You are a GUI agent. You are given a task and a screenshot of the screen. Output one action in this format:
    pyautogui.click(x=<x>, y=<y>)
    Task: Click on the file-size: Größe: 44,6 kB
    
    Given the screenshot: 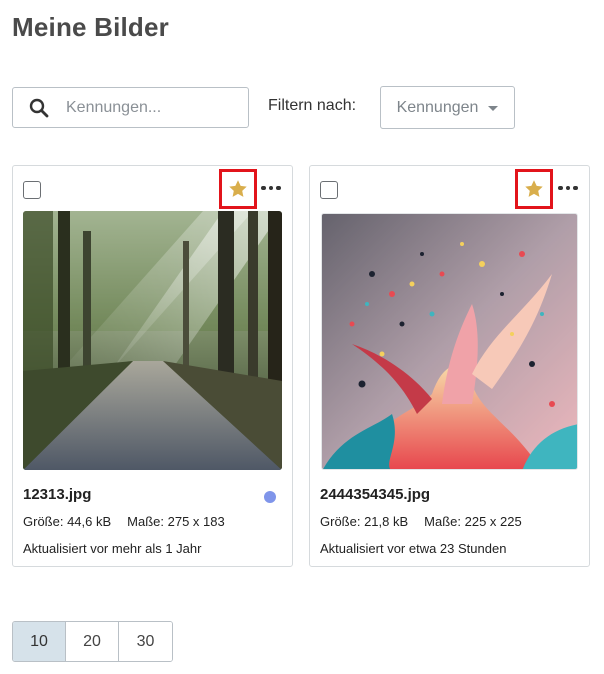 What is the action you would take?
    pyautogui.click(x=67, y=521)
    